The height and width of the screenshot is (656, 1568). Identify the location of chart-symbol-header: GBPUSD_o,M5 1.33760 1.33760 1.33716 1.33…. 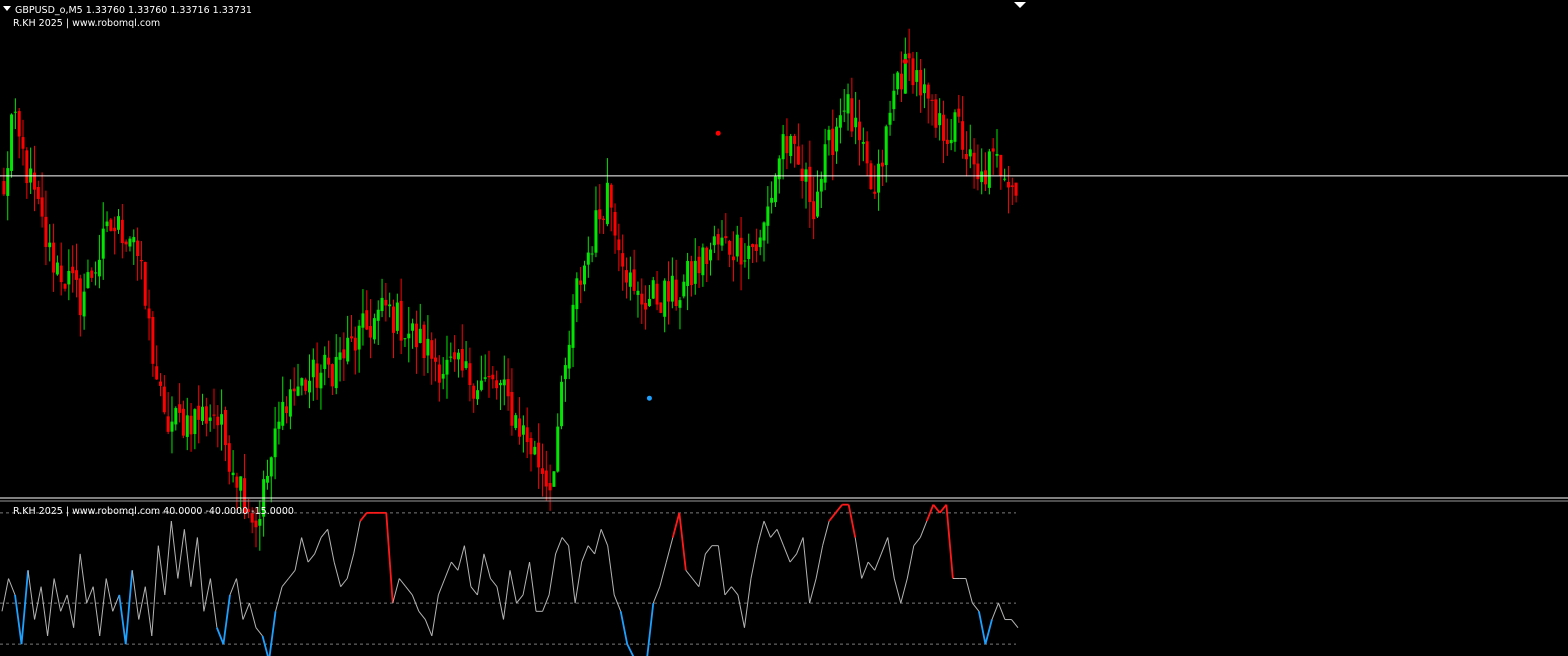
(133, 10).